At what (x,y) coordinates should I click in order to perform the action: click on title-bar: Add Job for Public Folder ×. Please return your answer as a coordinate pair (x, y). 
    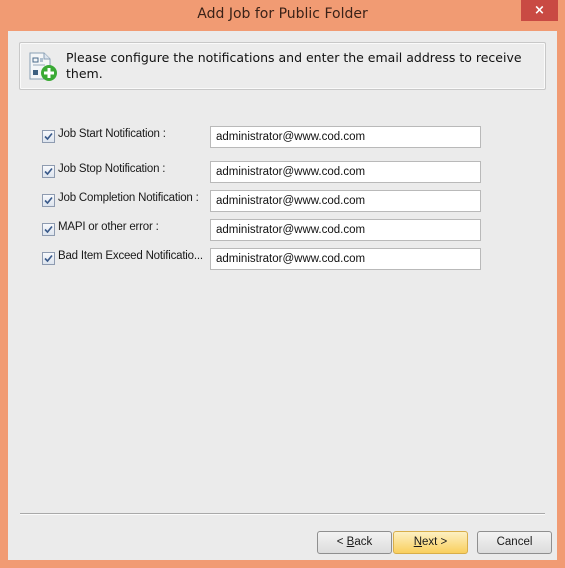
    Looking at the image, I should click on (282, 15).